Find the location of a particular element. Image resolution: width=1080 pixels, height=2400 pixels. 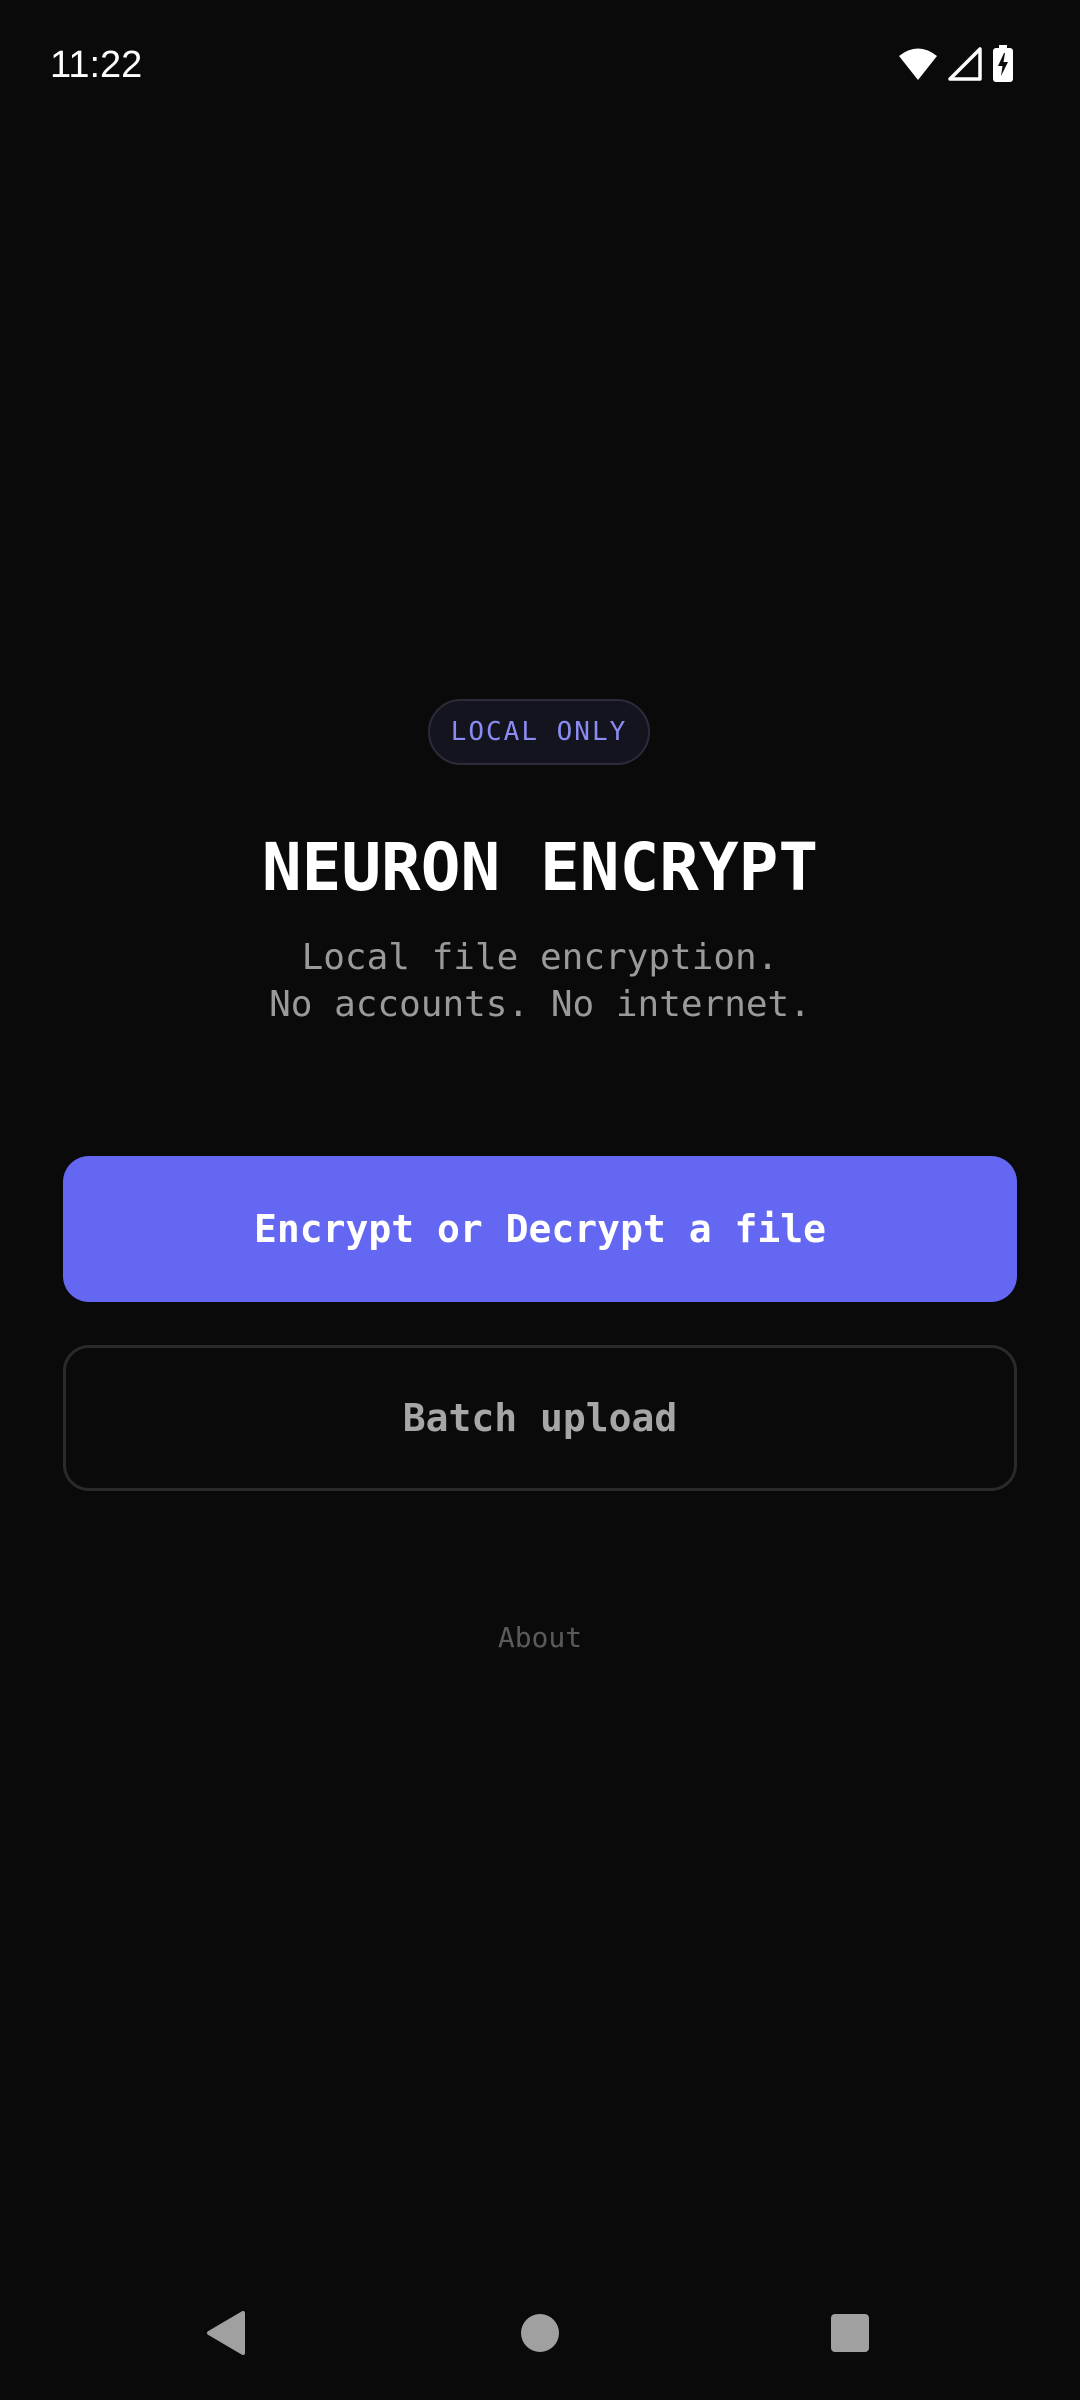

recents-button is located at coordinates (850, 2335).